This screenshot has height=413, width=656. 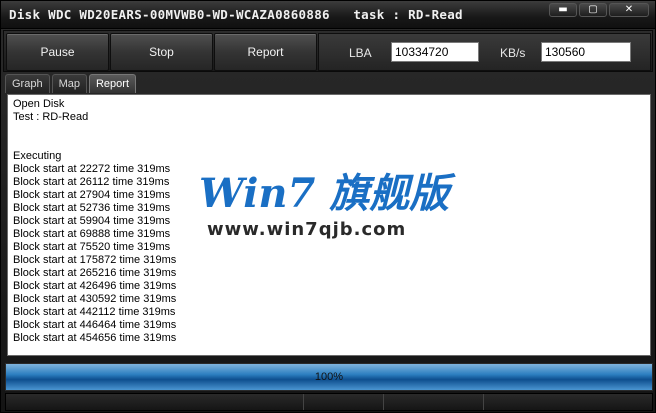 I want to click on log-line: Executing, so click(x=37, y=156).